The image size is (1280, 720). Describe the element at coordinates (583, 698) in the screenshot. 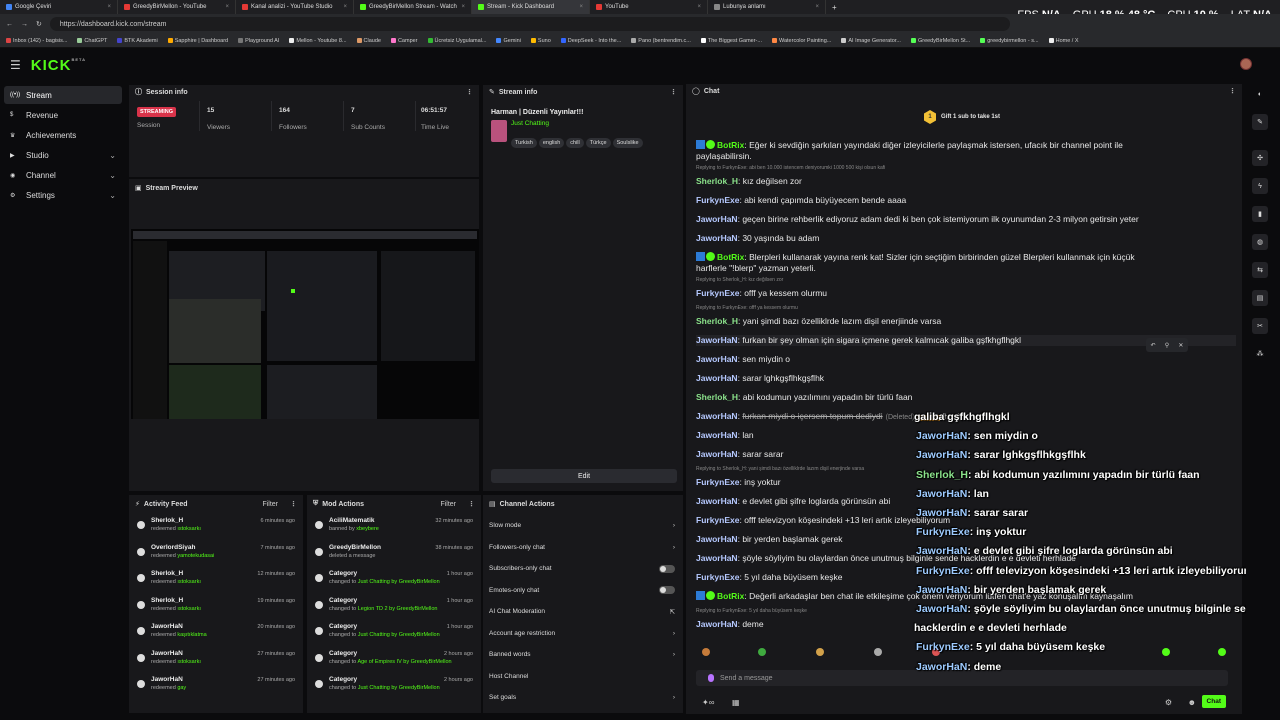

I see `channel-action-set-goals: Set goals ›` at that location.